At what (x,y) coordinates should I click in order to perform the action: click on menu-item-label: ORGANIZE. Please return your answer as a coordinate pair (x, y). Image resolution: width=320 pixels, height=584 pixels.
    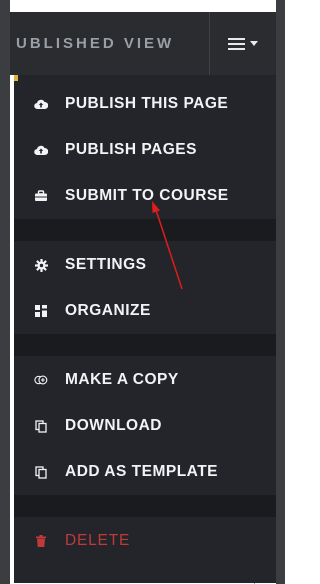
    Looking at the image, I should click on (108, 310).